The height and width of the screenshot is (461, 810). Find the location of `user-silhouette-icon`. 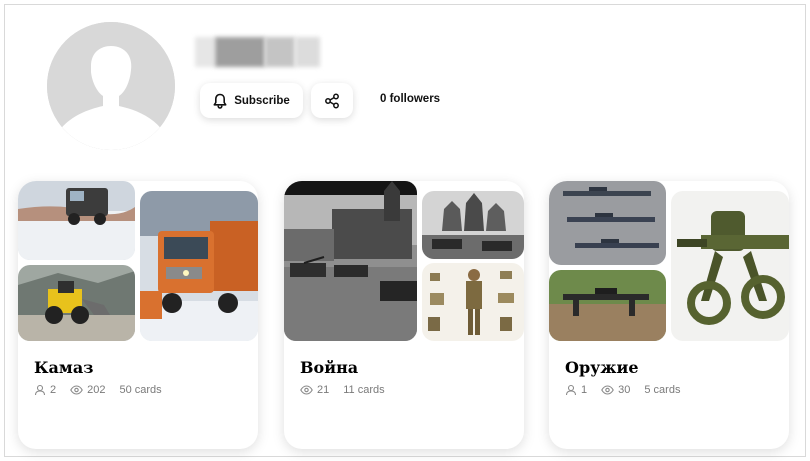

user-silhouette-icon is located at coordinates (111, 86).